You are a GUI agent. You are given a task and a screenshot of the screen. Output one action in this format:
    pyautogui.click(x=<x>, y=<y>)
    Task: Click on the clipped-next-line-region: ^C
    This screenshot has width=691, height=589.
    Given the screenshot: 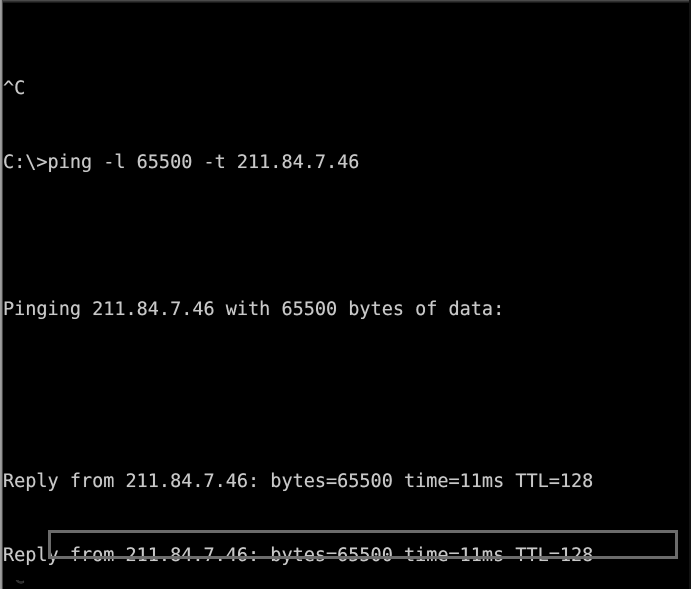 What is the action you would take?
    pyautogui.click(x=347, y=584)
    